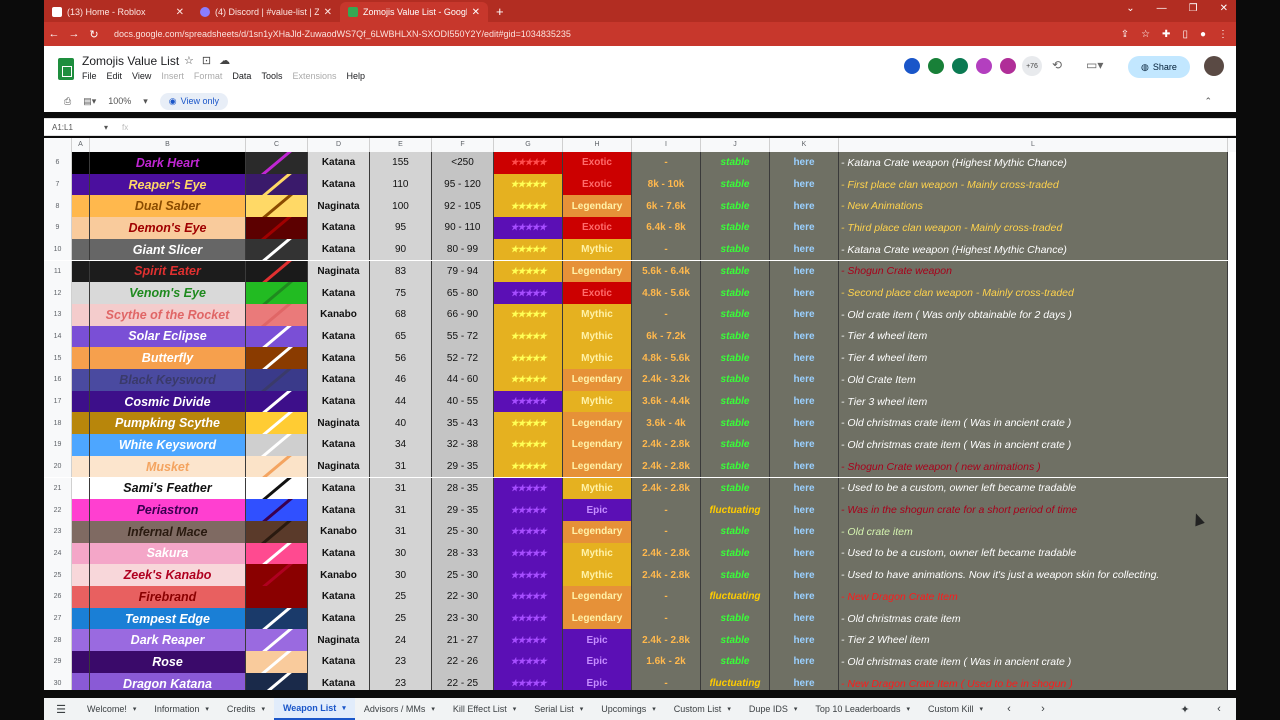  What do you see at coordinates (1193, 8) in the screenshot?
I see `maximize-icon: ❐` at bounding box center [1193, 8].